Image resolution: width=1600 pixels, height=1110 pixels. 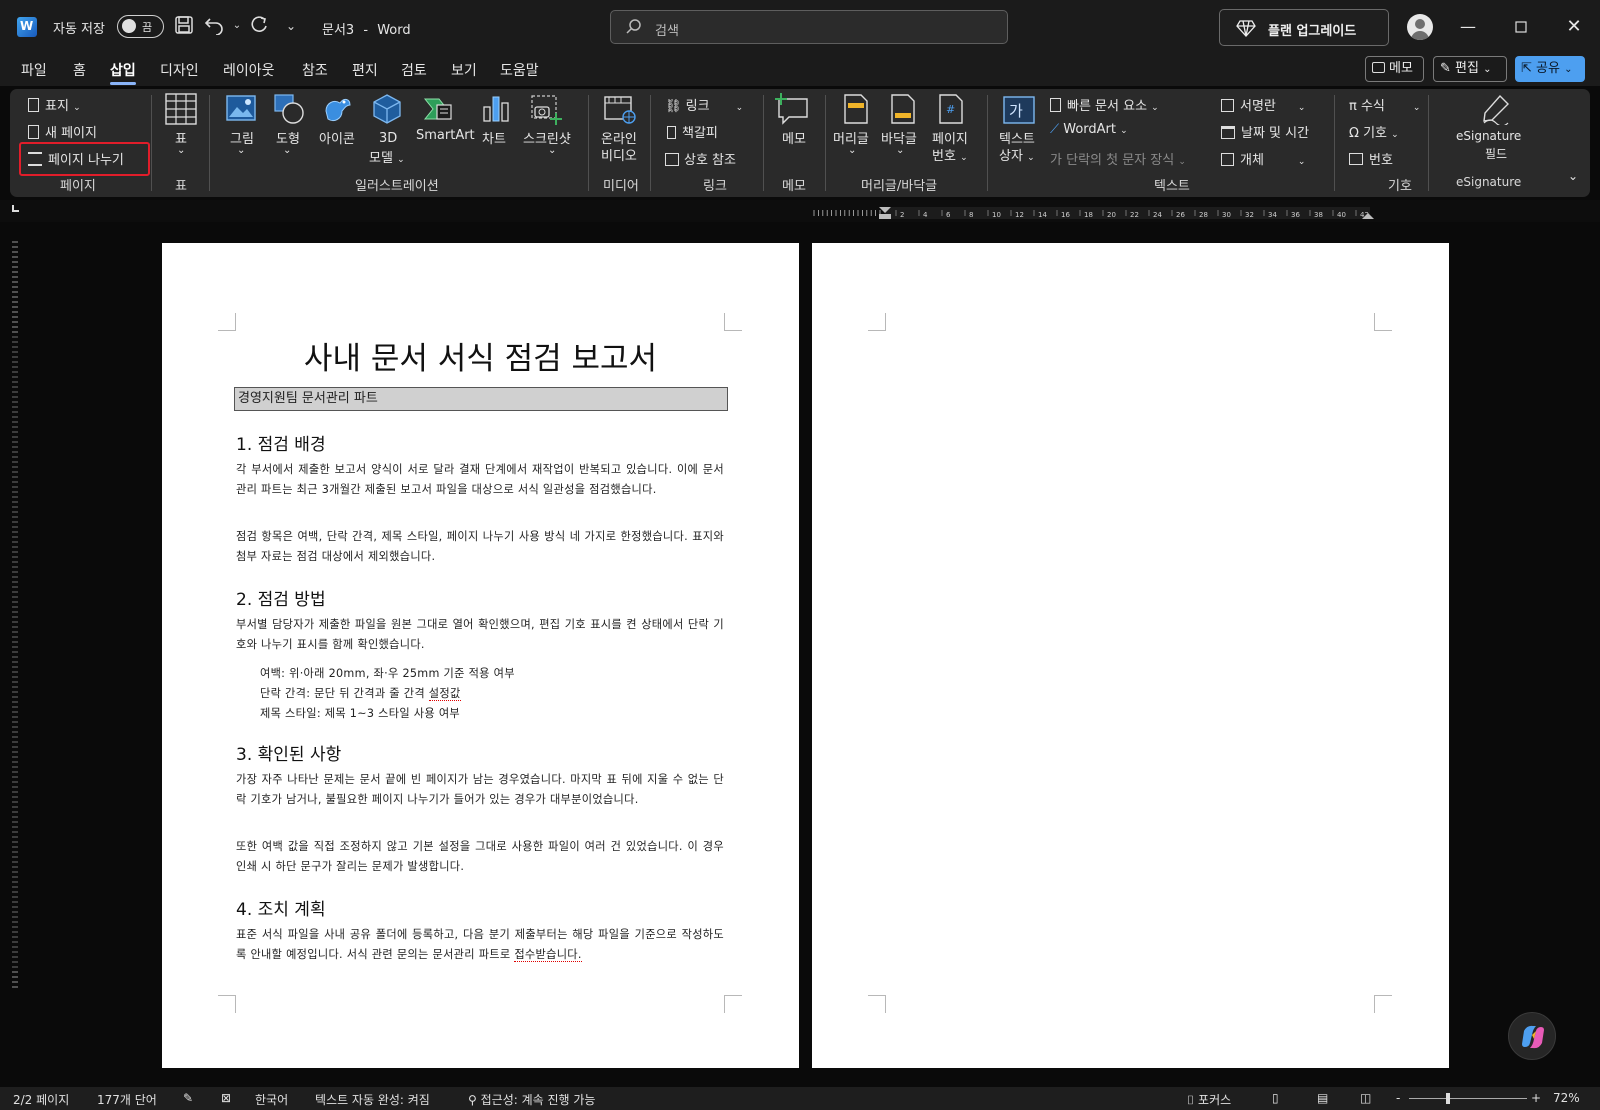 What do you see at coordinates (140, 26) in the screenshot?
I see `autosave-toggle: 끔` at bounding box center [140, 26].